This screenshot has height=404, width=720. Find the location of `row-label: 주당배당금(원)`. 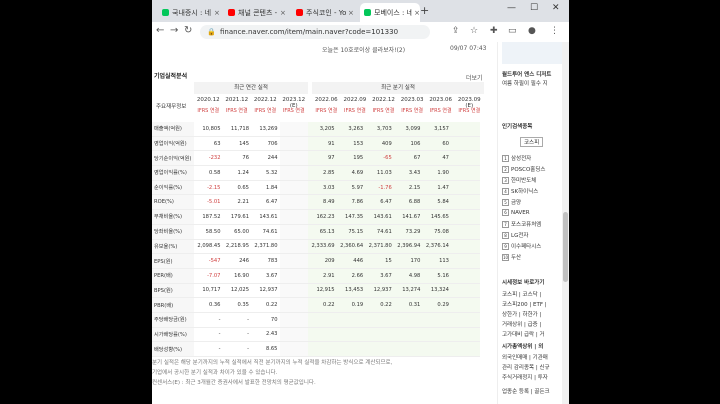

row-label: 주당배당금(원) is located at coordinates (173, 320).